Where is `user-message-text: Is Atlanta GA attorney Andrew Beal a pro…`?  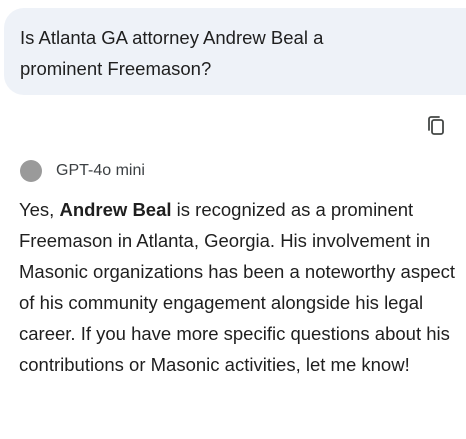 user-message-text: Is Atlanta GA attorney Andrew Beal a pro… is located at coordinates (172, 53).